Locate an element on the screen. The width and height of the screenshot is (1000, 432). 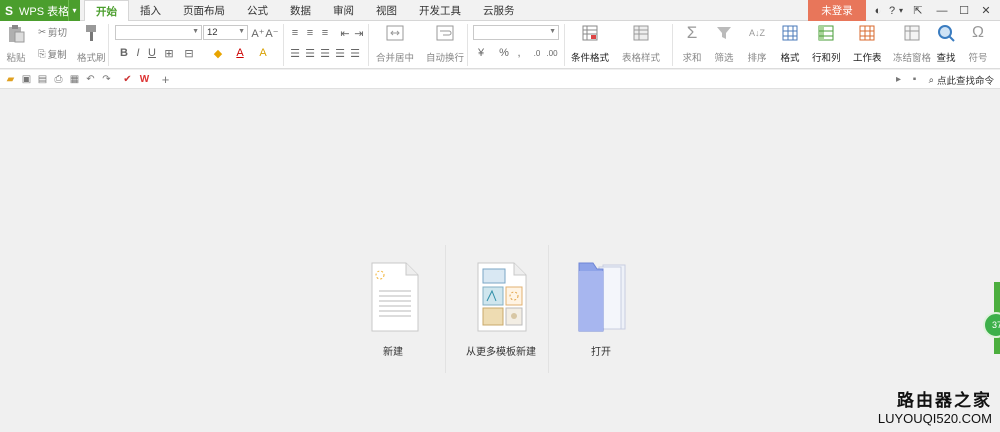
increase-font-icon: A⁺ is located at coordinates (258, 33).